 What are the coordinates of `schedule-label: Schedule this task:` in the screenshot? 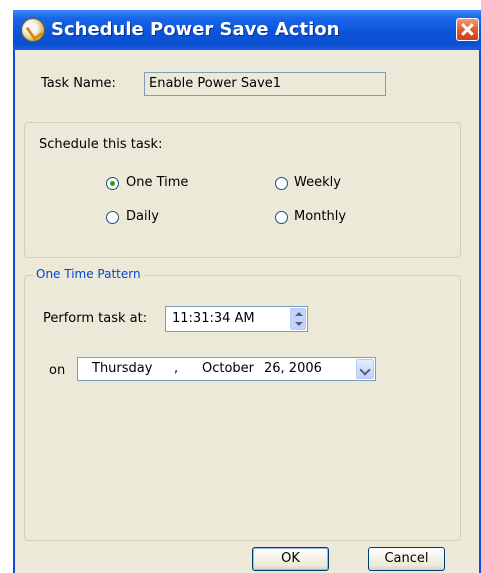 It's located at (101, 144).